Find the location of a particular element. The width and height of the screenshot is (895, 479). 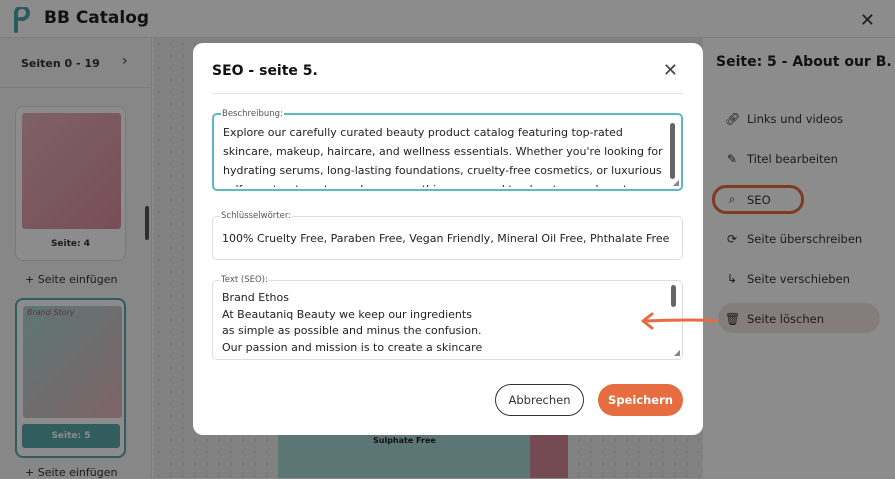

cancel-button: Abbrechen is located at coordinates (539, 400).